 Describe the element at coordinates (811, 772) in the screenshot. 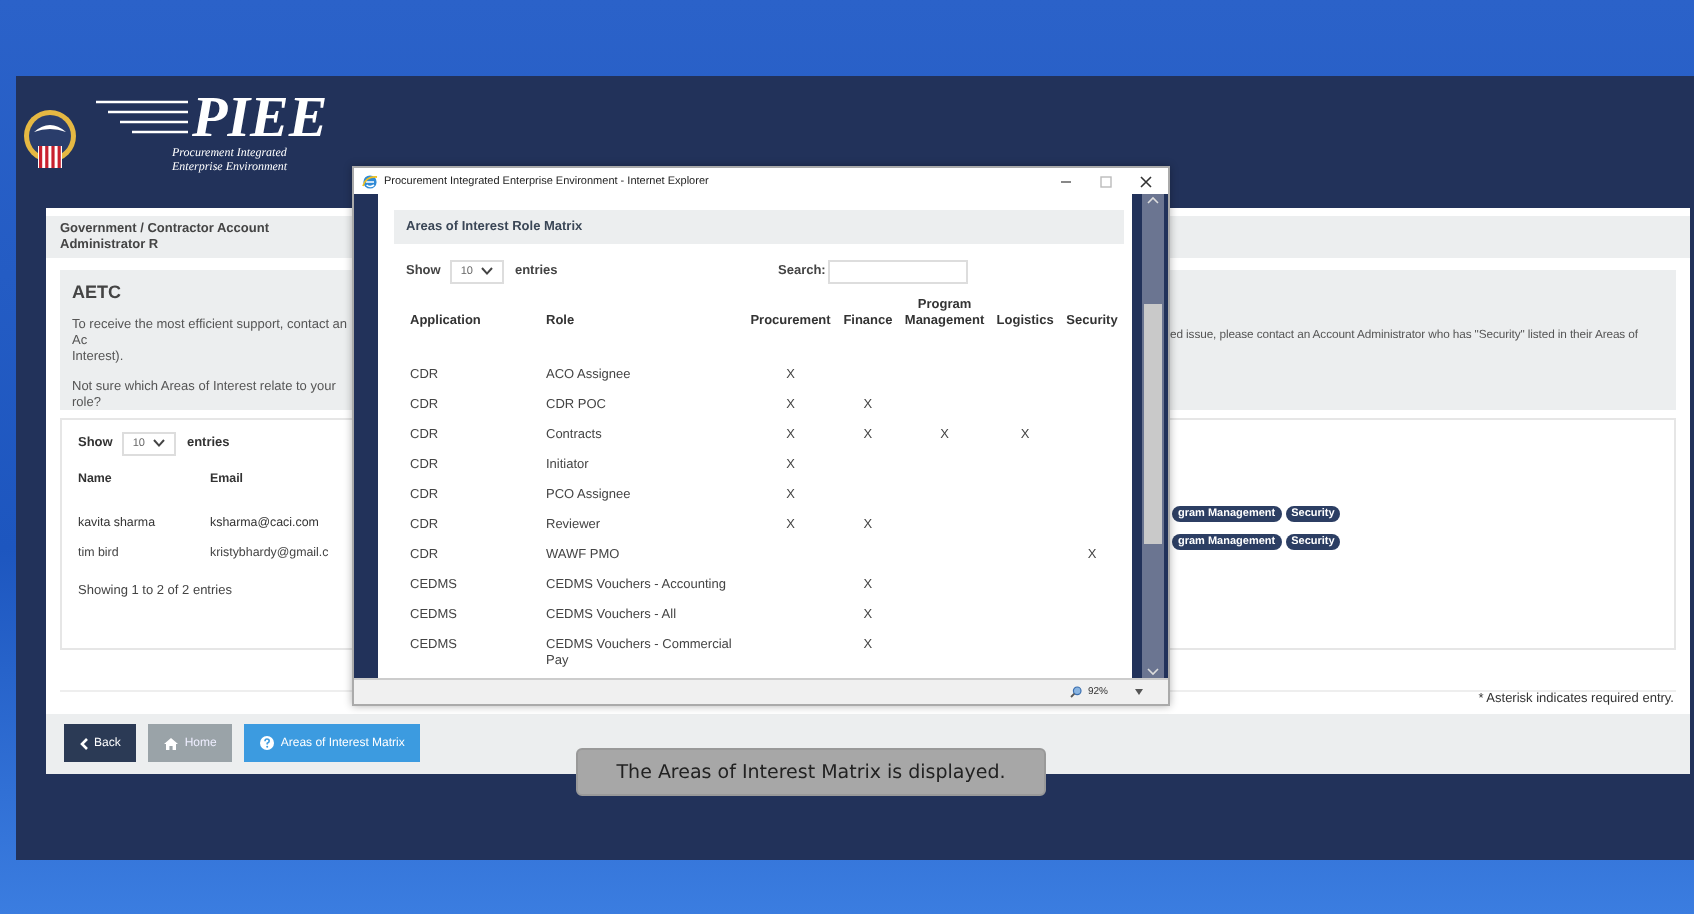

I see `caption-callout: The Areas of Interest Matrix is displayed.` at that location.